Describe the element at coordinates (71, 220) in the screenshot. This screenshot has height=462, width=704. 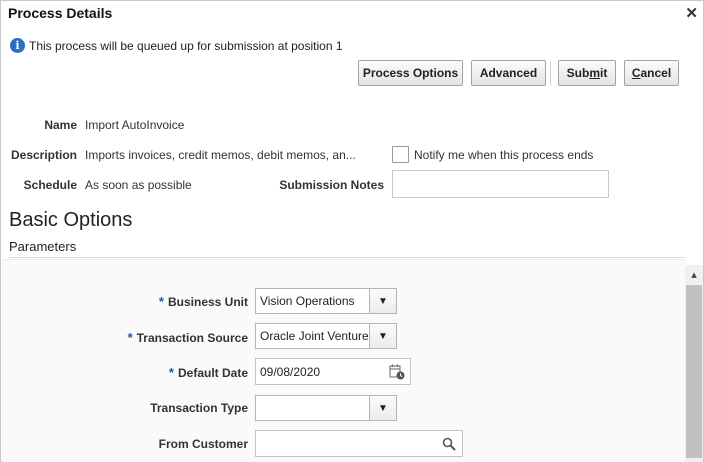
I see `basic-options-heading: Basic Options` at that location.